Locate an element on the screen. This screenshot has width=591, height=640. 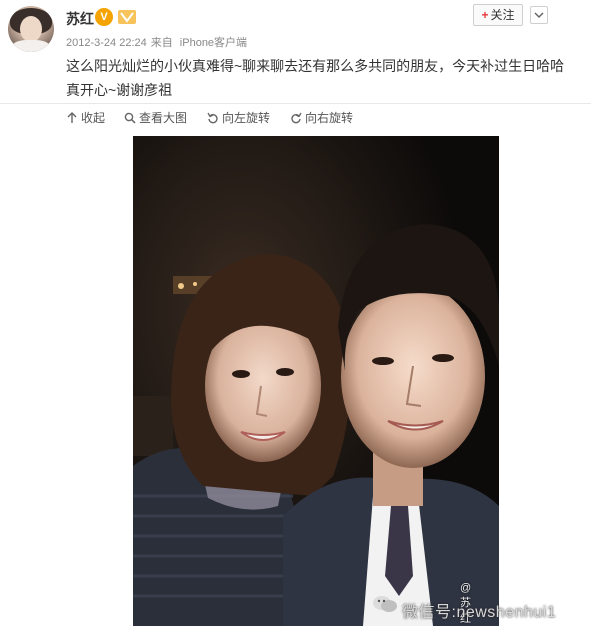
more-options-button is located at coordinates (539, 15).